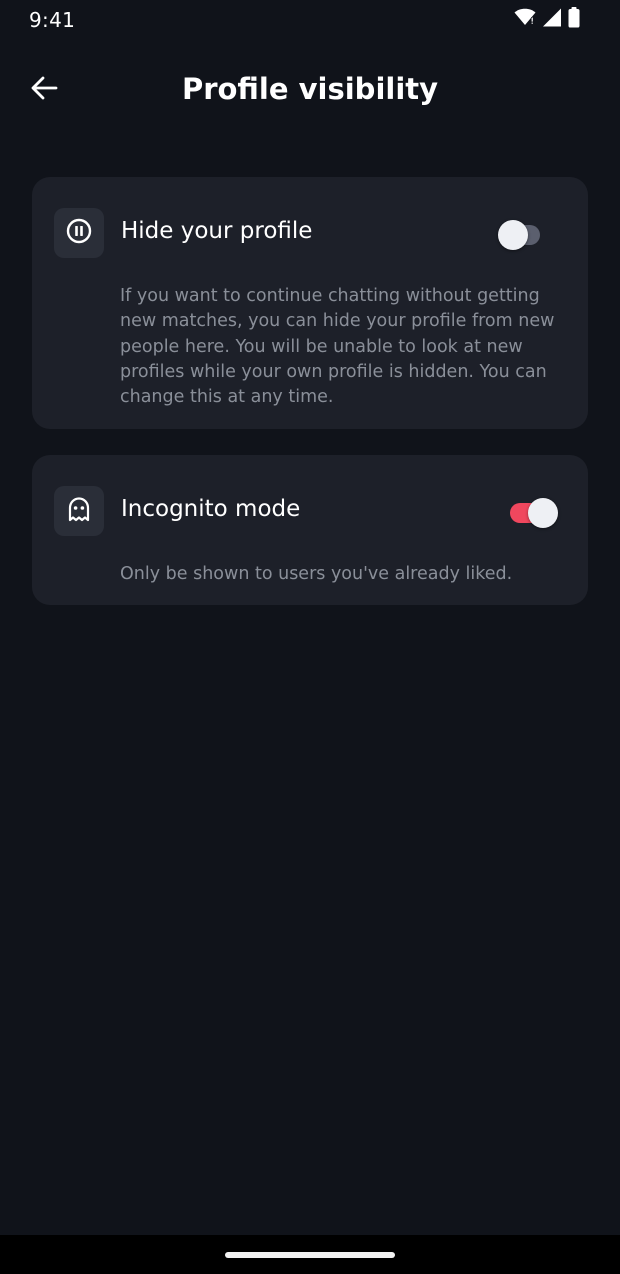 This screenshot has width=620, height=1274. What do you see at coordinates (574, 19) in the screenshot?
I see `battery-icon` at bounding box center [574, 19].